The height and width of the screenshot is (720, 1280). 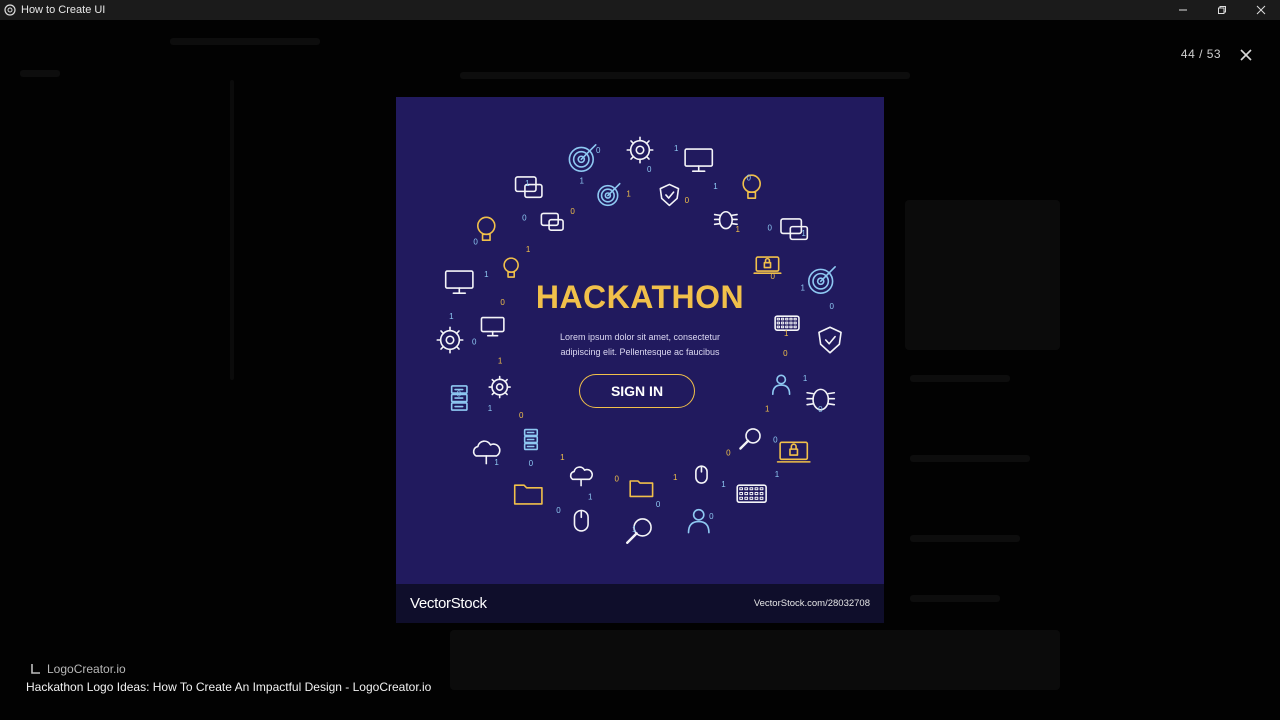 I want to click on window-controls, so click(x=1221, y=10).